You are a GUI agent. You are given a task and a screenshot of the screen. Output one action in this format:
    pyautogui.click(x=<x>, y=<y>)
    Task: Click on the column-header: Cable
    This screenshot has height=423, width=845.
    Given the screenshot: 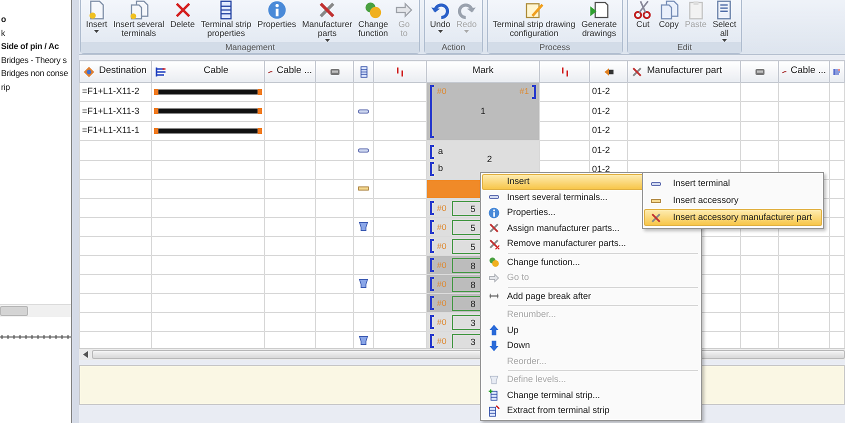 What is the action you would take?
    pyautogui.click(x=208, y=71)
    